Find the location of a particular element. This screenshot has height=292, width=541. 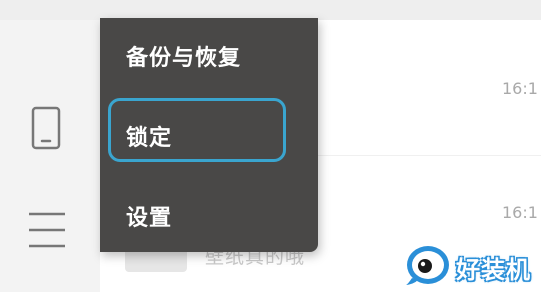

phone-icon is located at coordinates (46, 128).